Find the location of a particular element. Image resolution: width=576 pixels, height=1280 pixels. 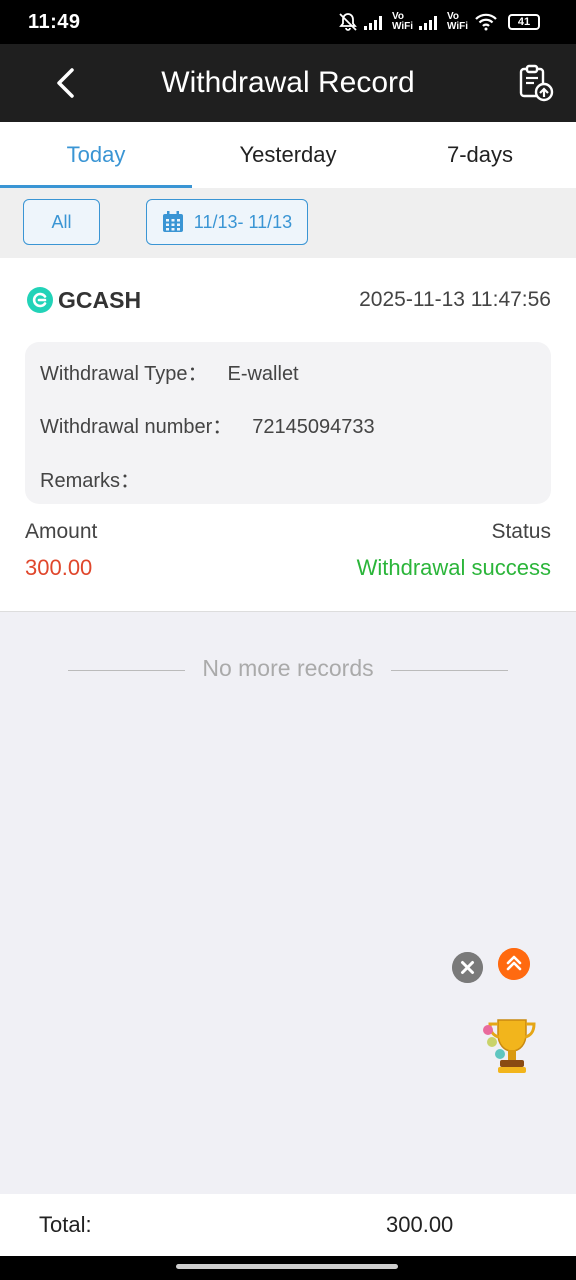

gcash-logo-icon is located at coordinates (40, 300).